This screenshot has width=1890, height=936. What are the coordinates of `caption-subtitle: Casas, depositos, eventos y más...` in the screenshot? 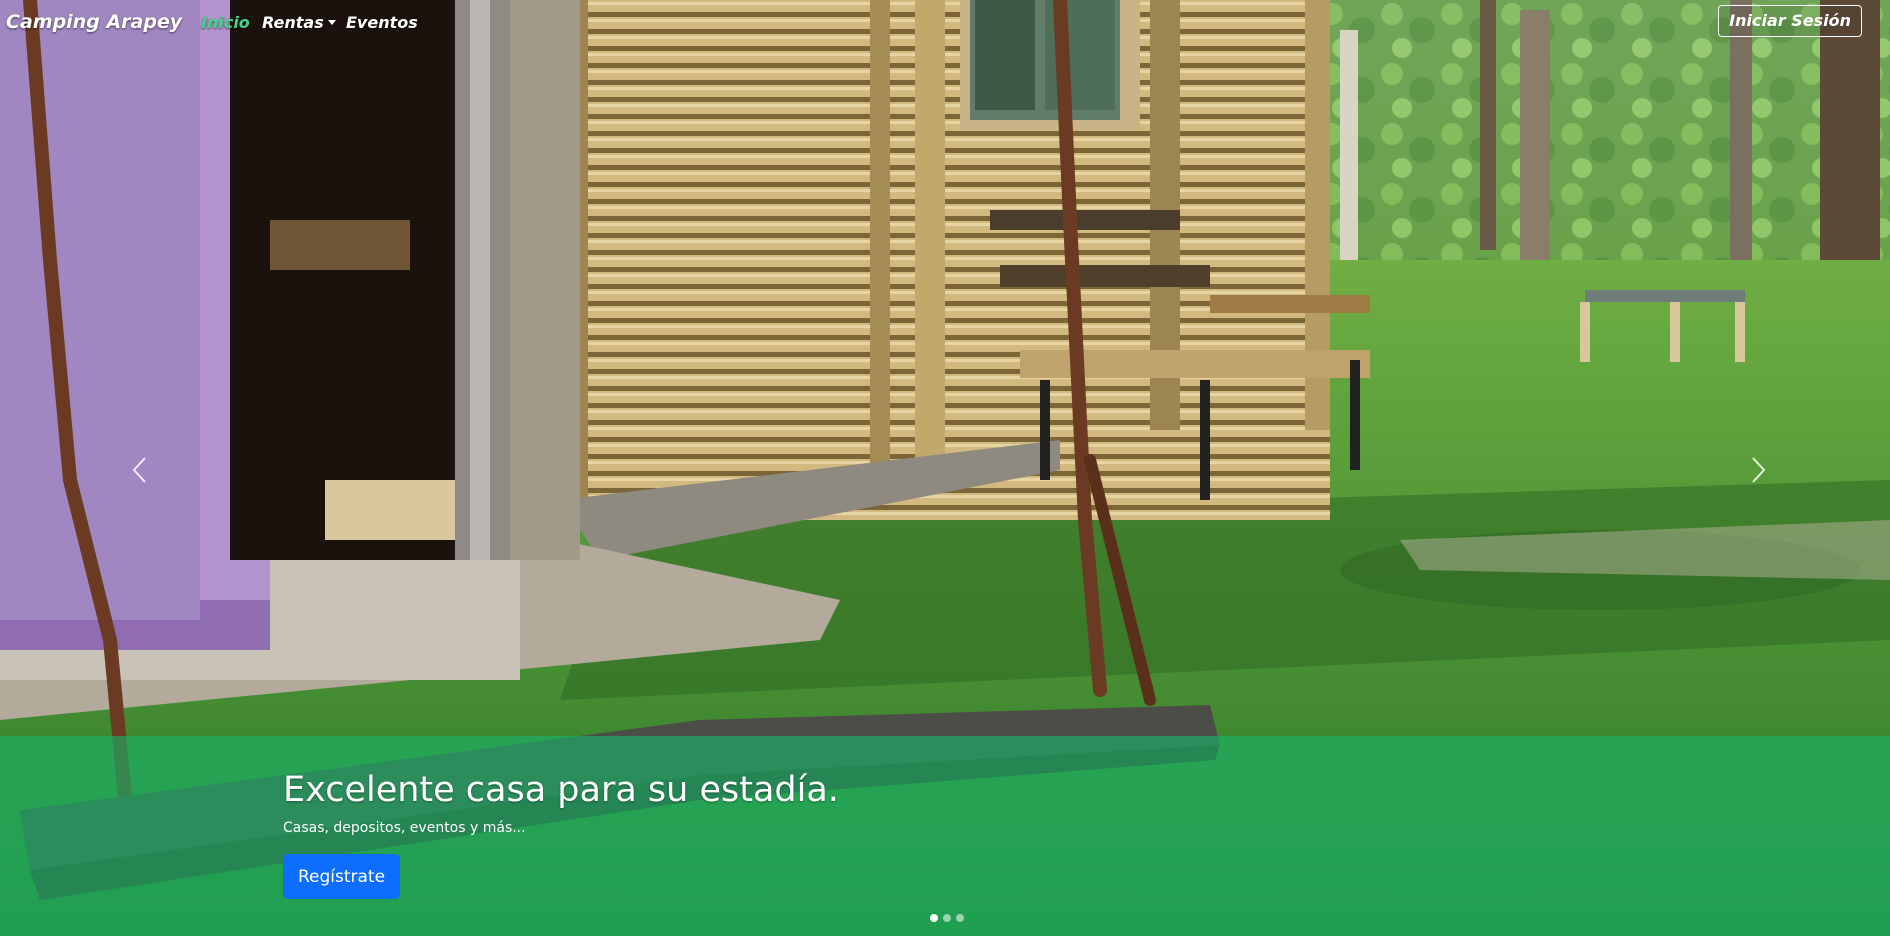 It's located at (404, 828).